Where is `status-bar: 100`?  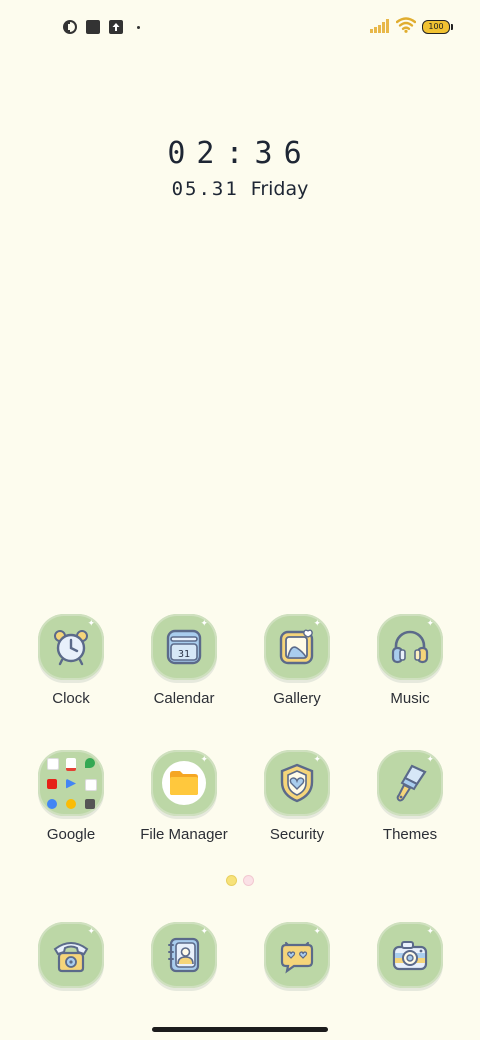
status-bar: 100 is located at coordinates (240, 26).